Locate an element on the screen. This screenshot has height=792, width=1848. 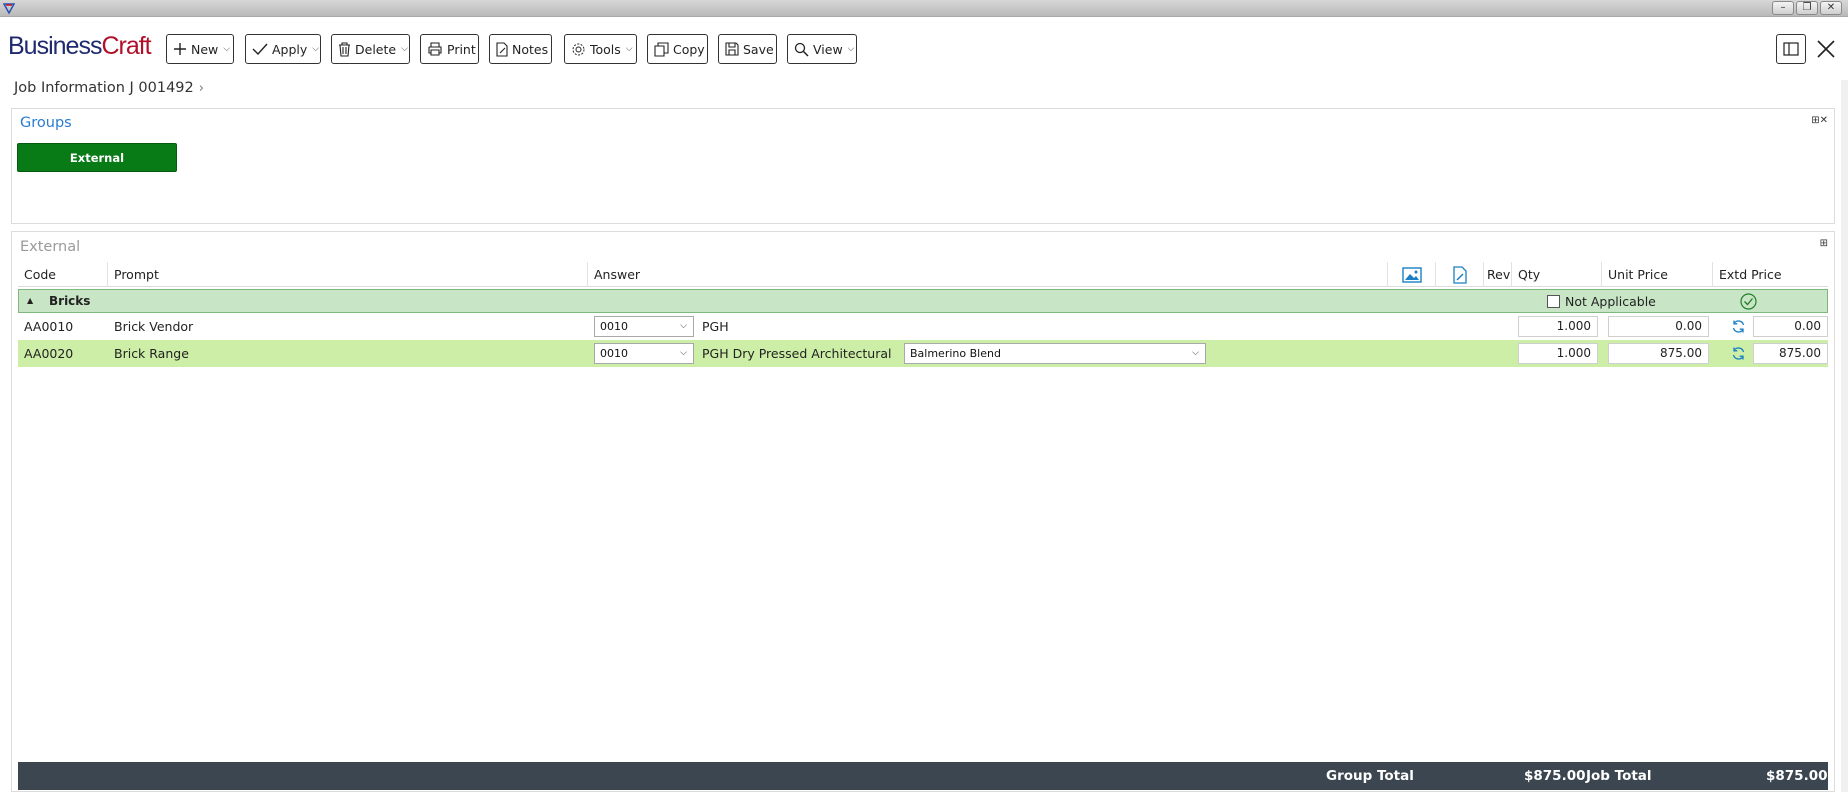
unit-price-input: 875.00 is located at coordinates (1658, 353).